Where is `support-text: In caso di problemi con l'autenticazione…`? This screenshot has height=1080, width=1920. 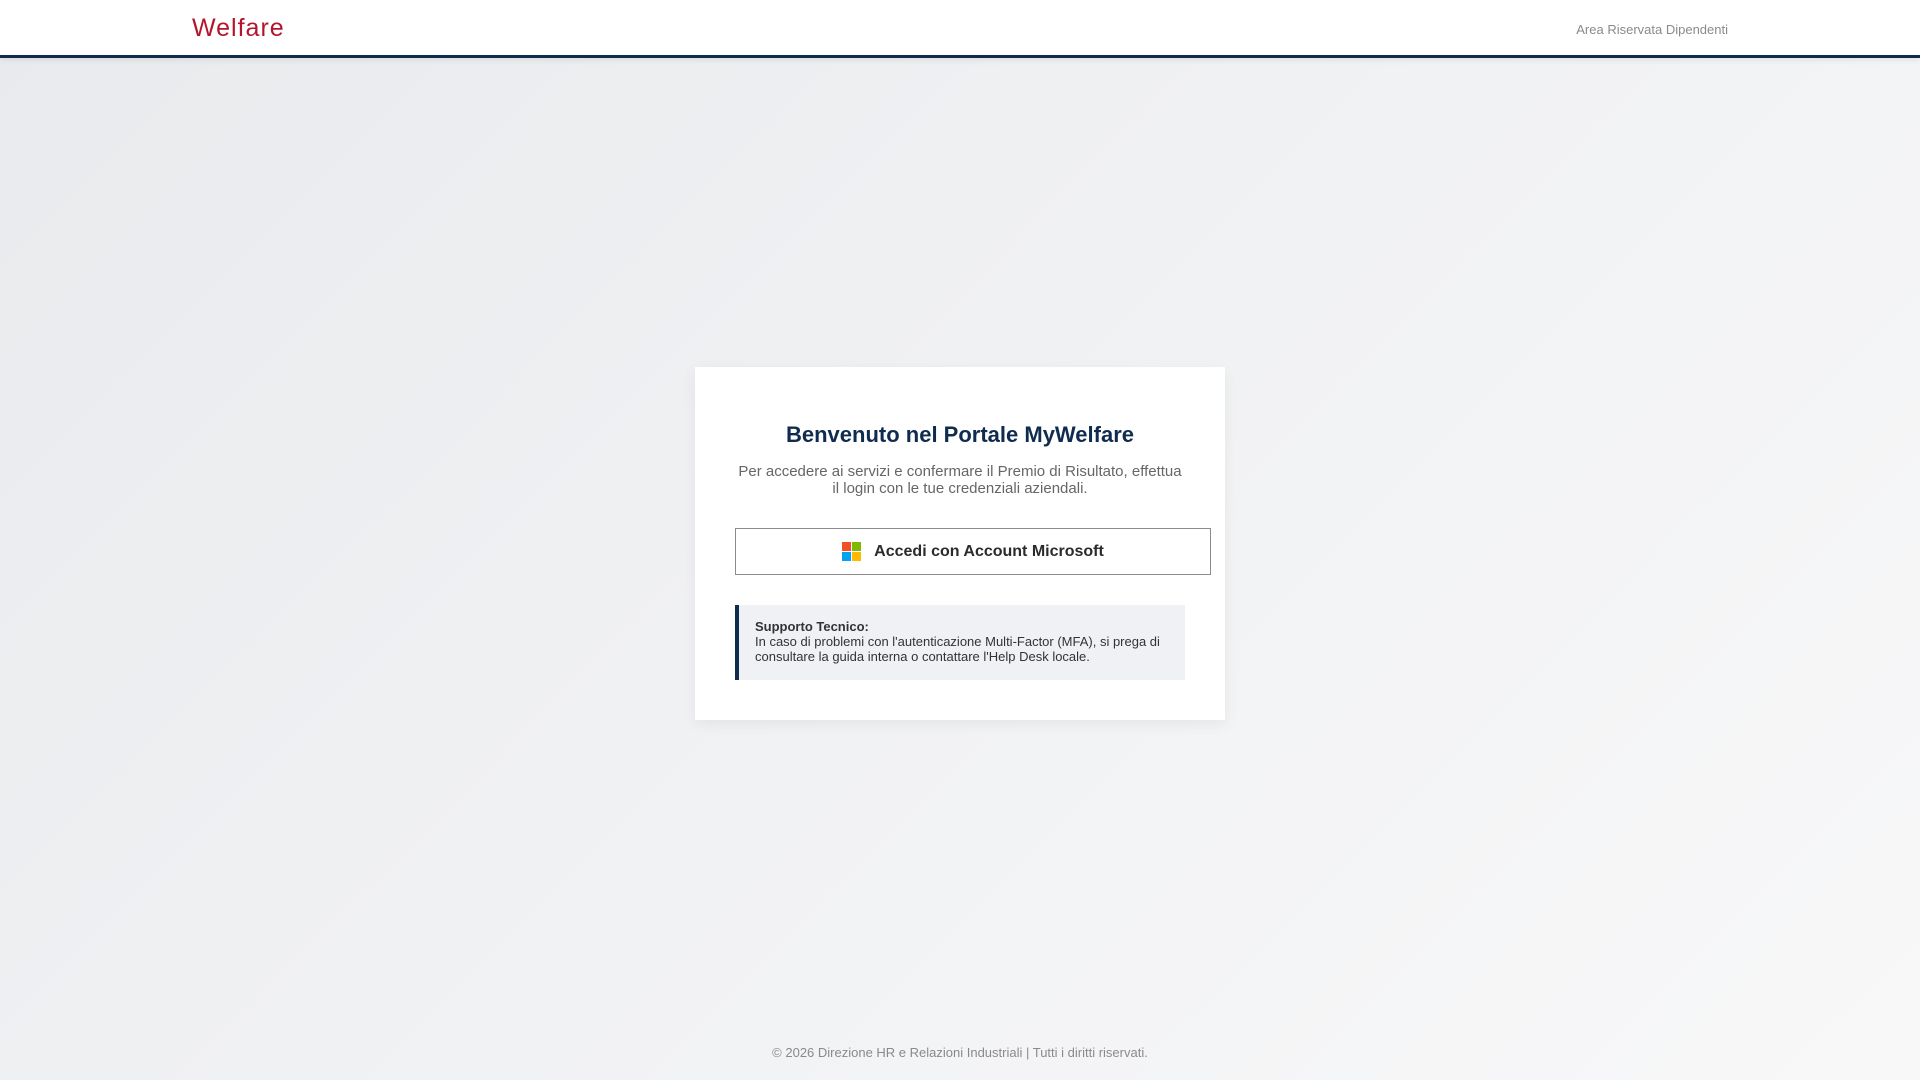
support-text: In caso di problemi con l'autenticazione… is located at coordinates (957, 649).